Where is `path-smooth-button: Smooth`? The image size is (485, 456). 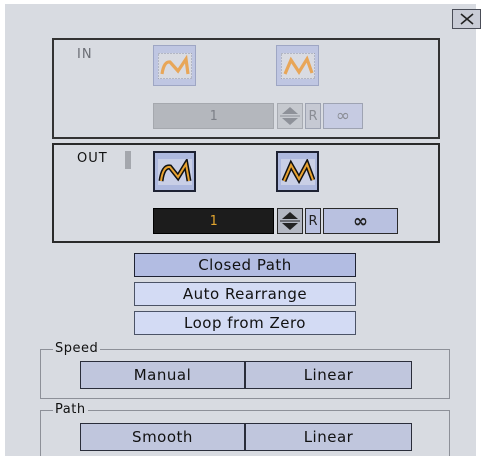
path-smooth-button: Smooth is located at coordinates (162, 437).